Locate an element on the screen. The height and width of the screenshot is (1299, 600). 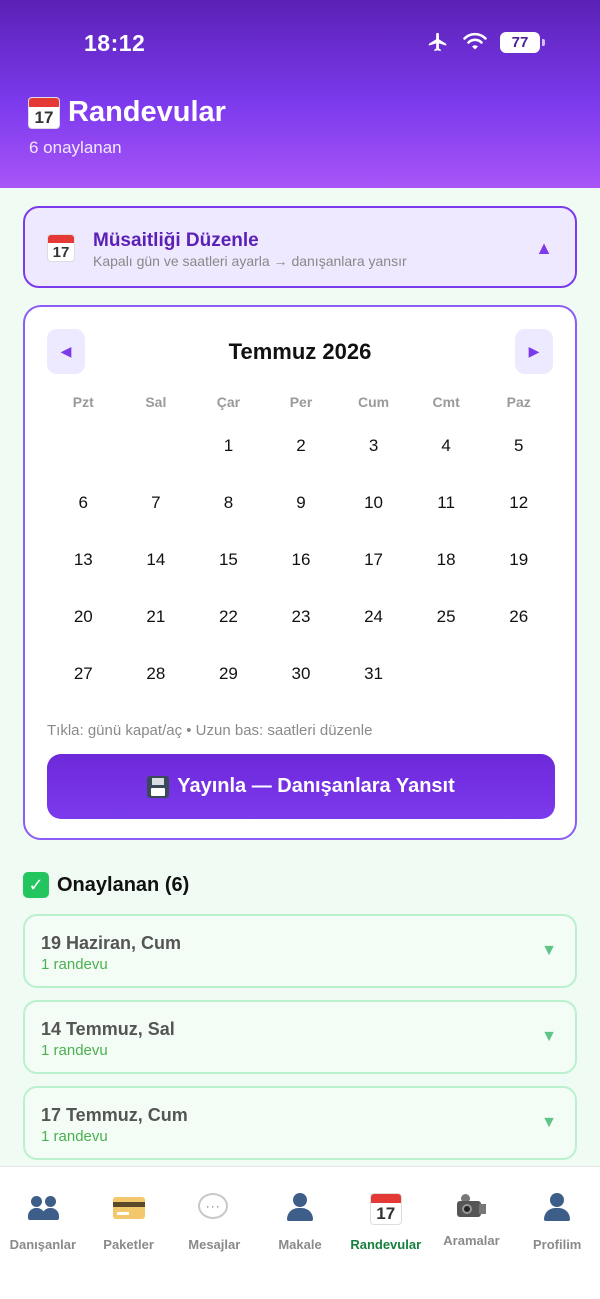
availability-title: Müsaitliği Düzenle is located at coordinates (176, 240).